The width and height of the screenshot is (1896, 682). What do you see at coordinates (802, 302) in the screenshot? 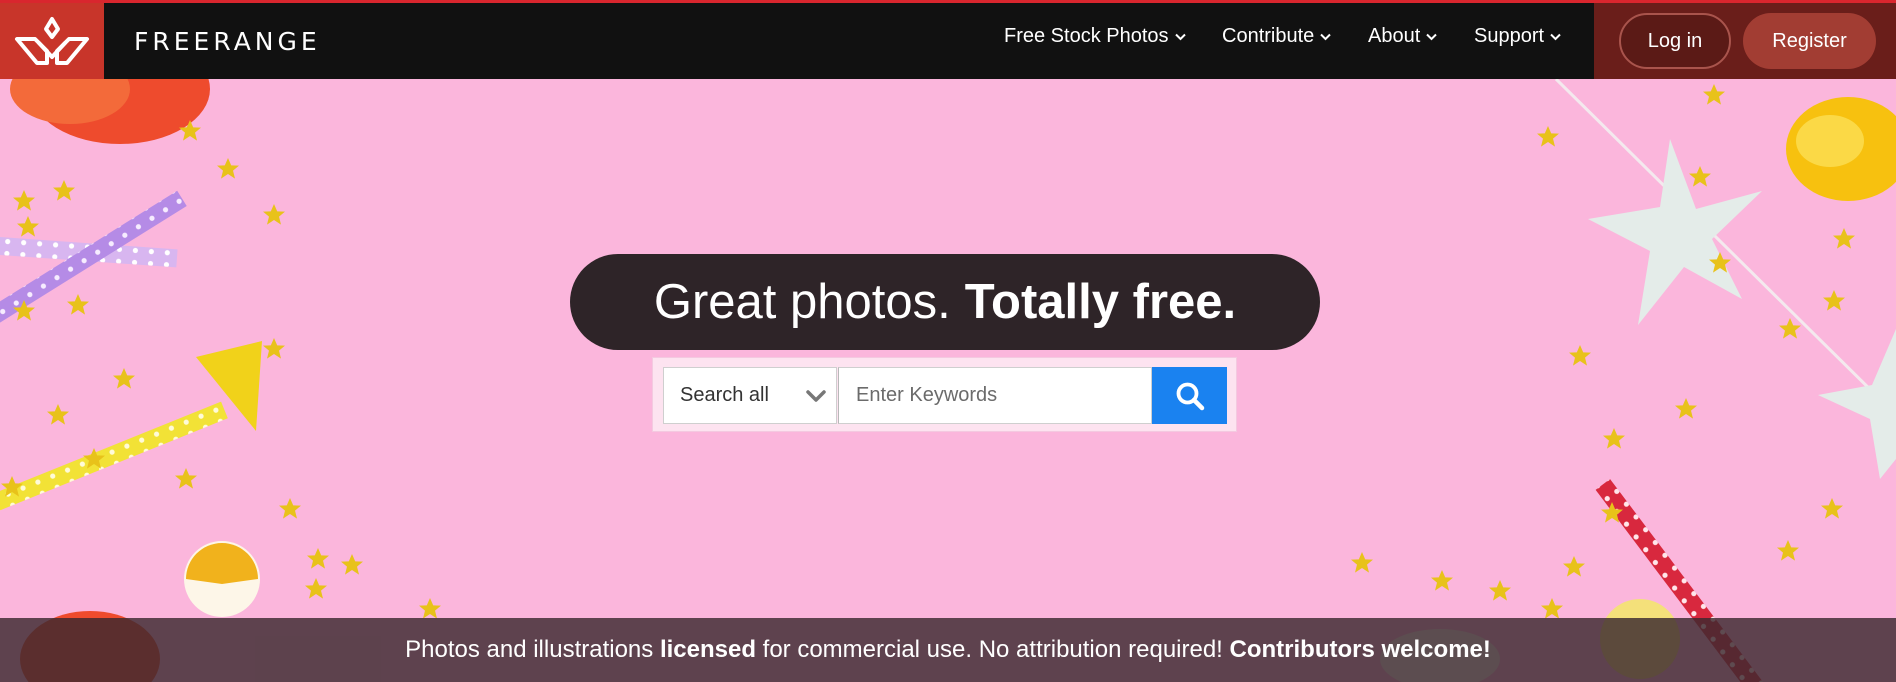
I see `headline-regular: Great photos.` at bounding box center [802, 302].